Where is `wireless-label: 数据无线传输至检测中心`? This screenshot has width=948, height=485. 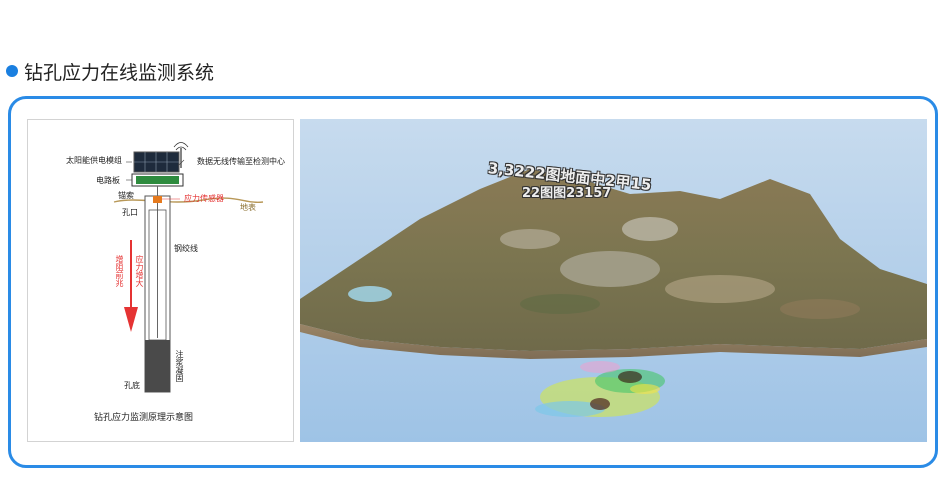 wireless-label: 数据无线传输至检测中心 is located at coordinates (241, 161).